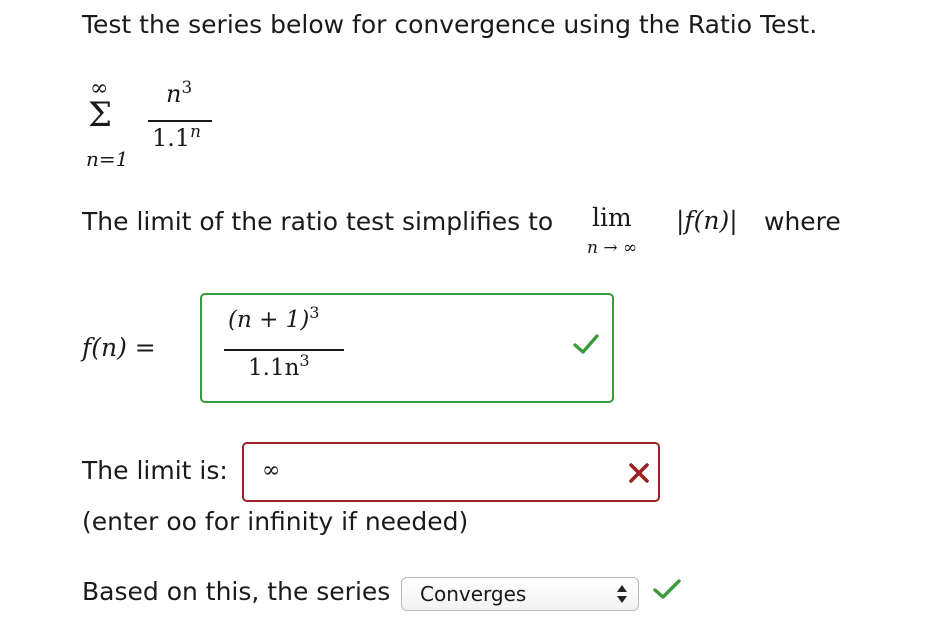 The image size is (934, 638). Describe the element at coordinates (100, 115) in the screenshot. I see `summation-symbol: Σ` at that location.